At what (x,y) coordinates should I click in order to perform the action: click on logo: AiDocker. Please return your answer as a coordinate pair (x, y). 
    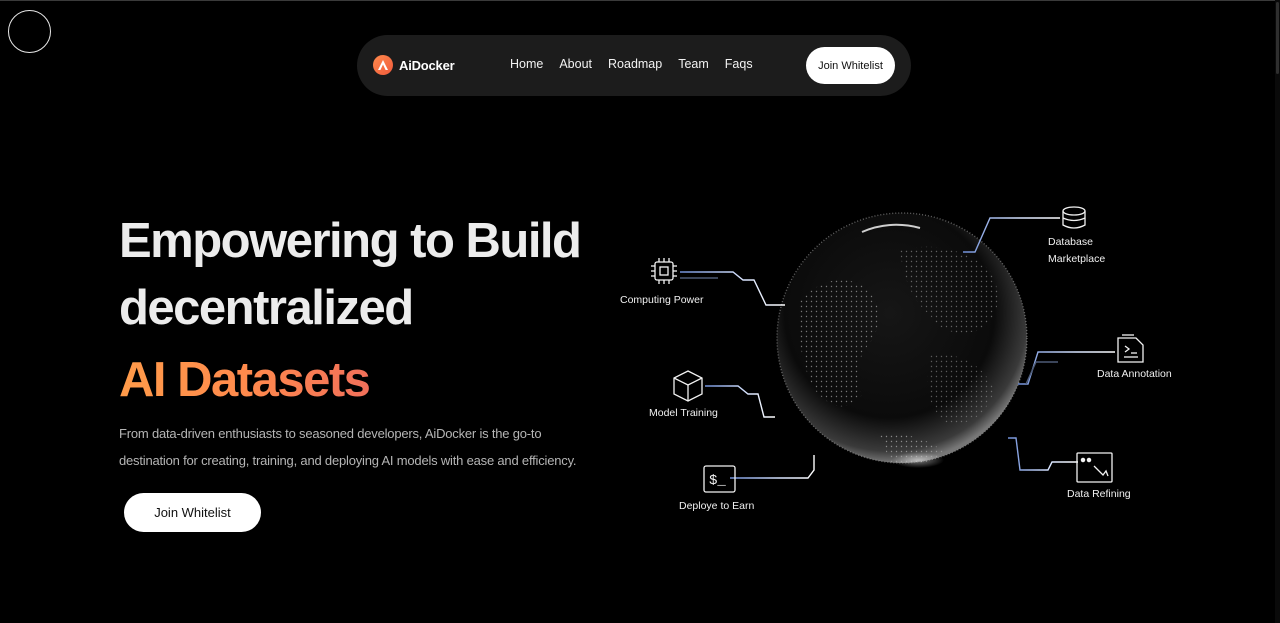
    Looking at the image, I should click on (414, 65).